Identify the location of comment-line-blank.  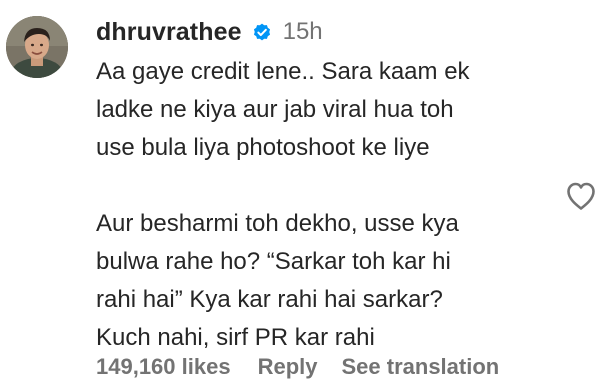
(316, 186).